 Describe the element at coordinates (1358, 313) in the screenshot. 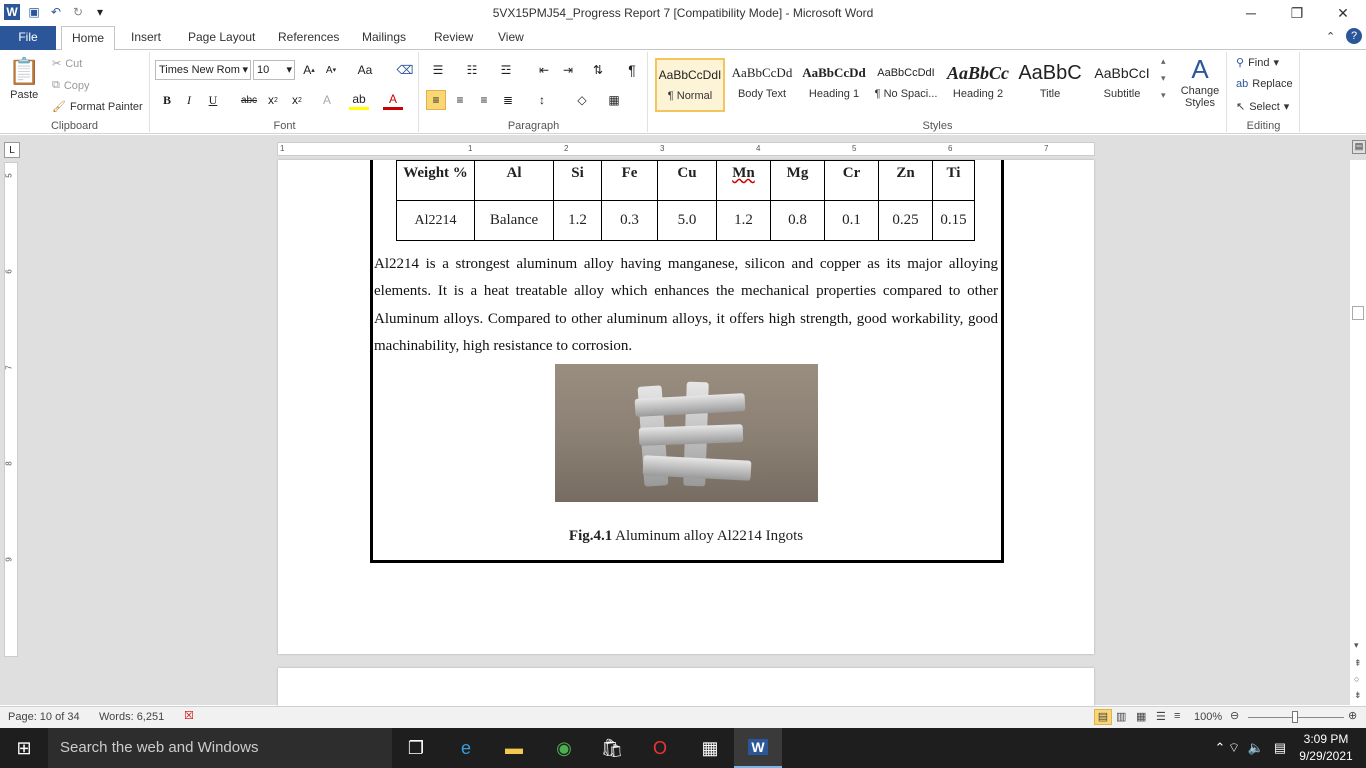

I see `scroll-thumb` at that location.